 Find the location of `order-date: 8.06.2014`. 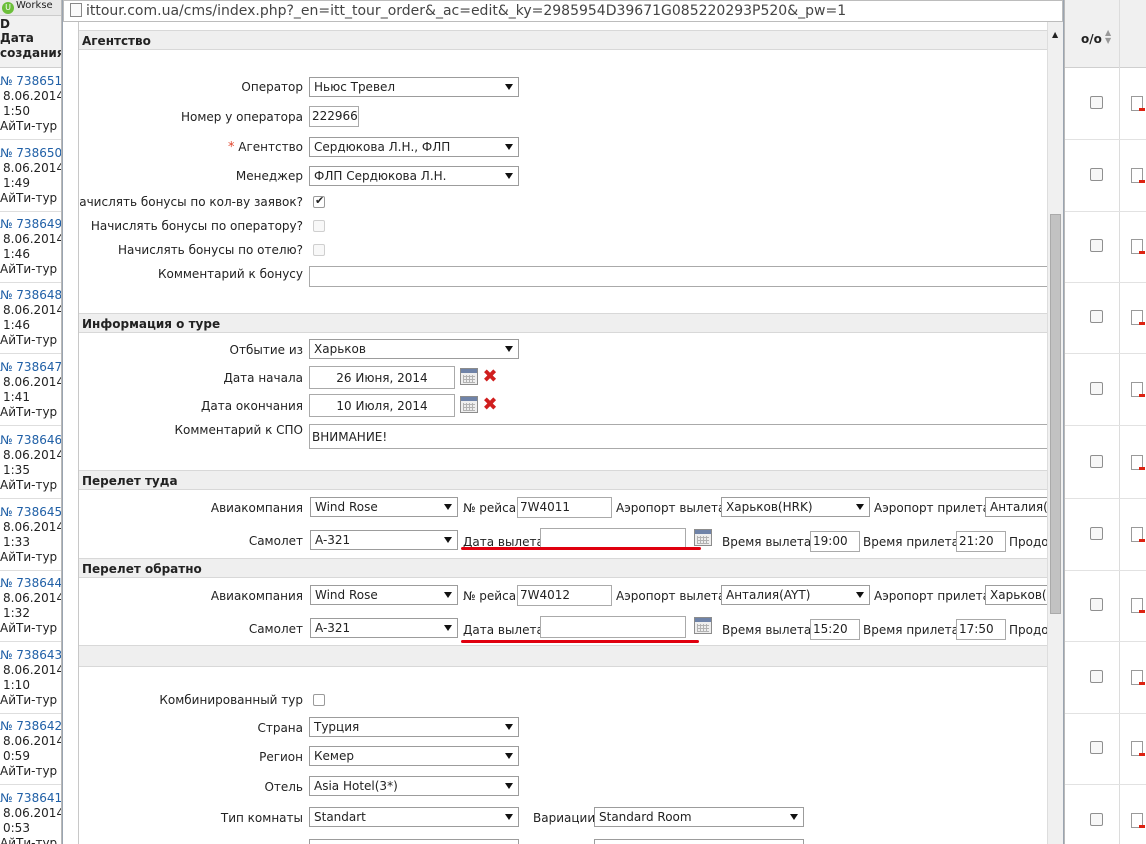

order-date: 8.06.2014 is located at coordinates (32, 310).